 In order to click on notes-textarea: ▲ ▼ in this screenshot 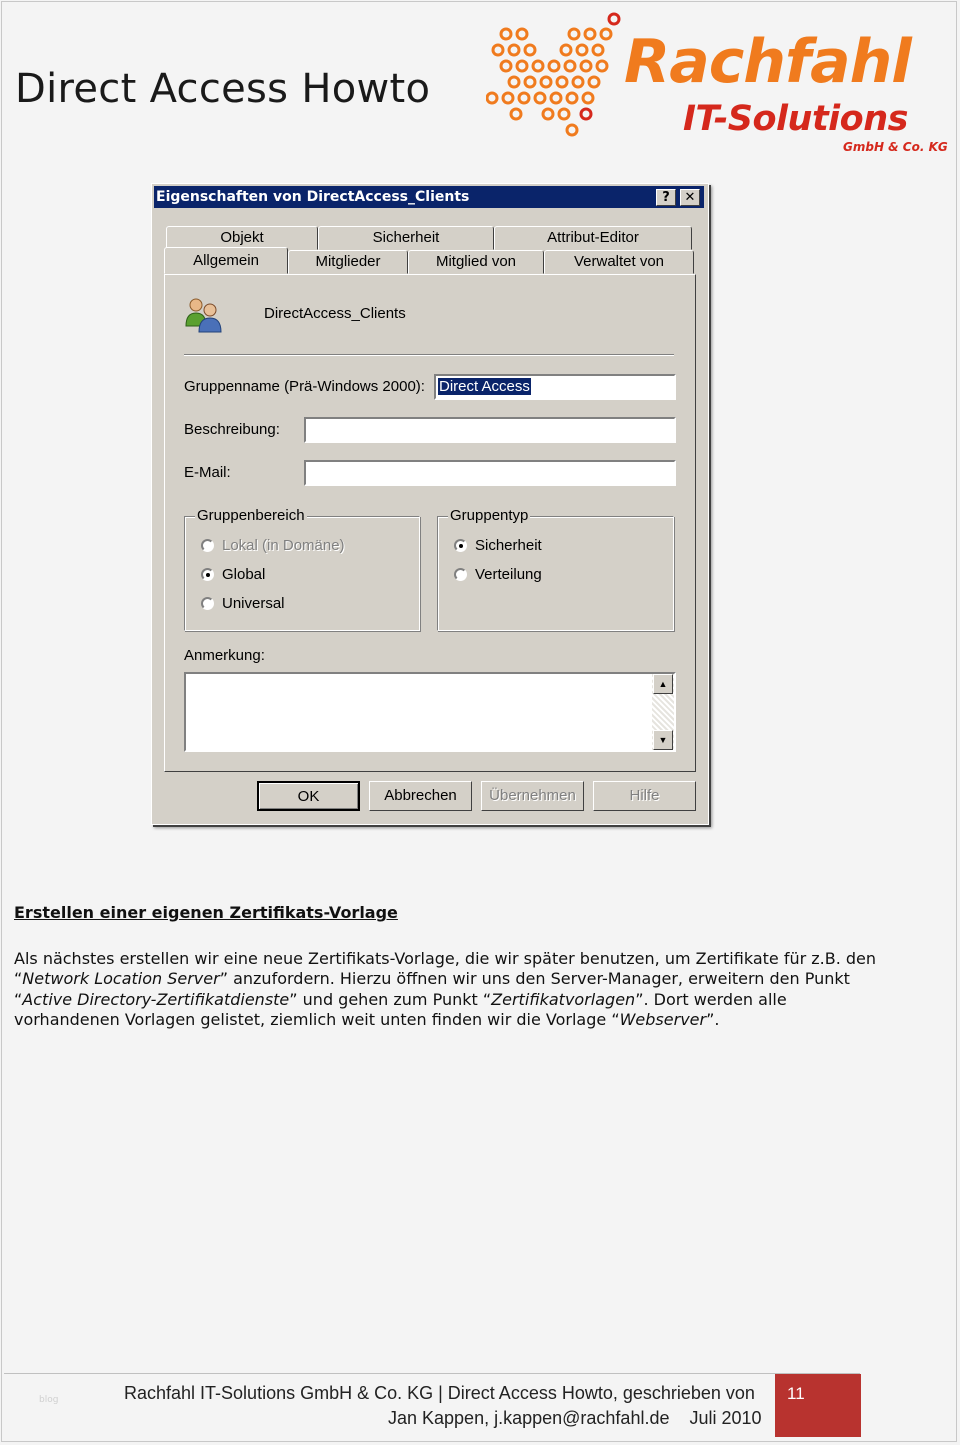, I will do `click(430, 712)`.